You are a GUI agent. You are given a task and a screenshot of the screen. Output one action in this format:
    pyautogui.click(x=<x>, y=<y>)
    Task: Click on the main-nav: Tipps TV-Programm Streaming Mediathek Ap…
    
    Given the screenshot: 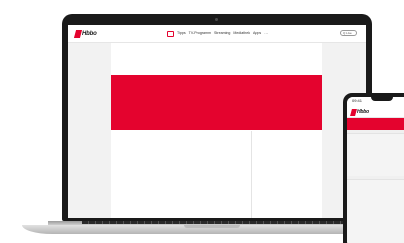 What is the action you would take?
    pyautogui.click(x=217, y=33)
    